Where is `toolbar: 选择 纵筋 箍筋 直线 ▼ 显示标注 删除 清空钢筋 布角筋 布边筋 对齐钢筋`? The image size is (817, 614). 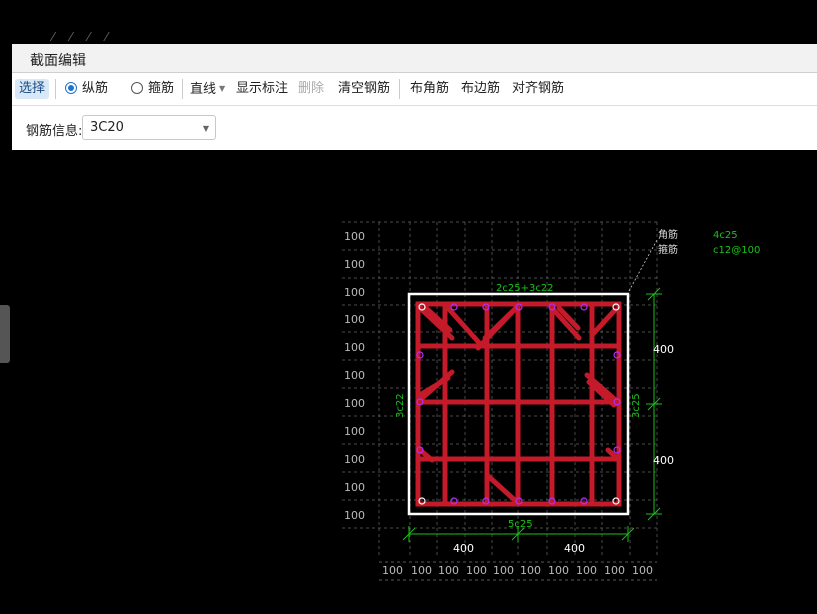
toolbar: 选择 纵筋 箍筋 直线 ▼ 显示标注 删除 清空钢筋 布角筋 布边筋 对齐钢筋 is located at coordinates (414, 89).